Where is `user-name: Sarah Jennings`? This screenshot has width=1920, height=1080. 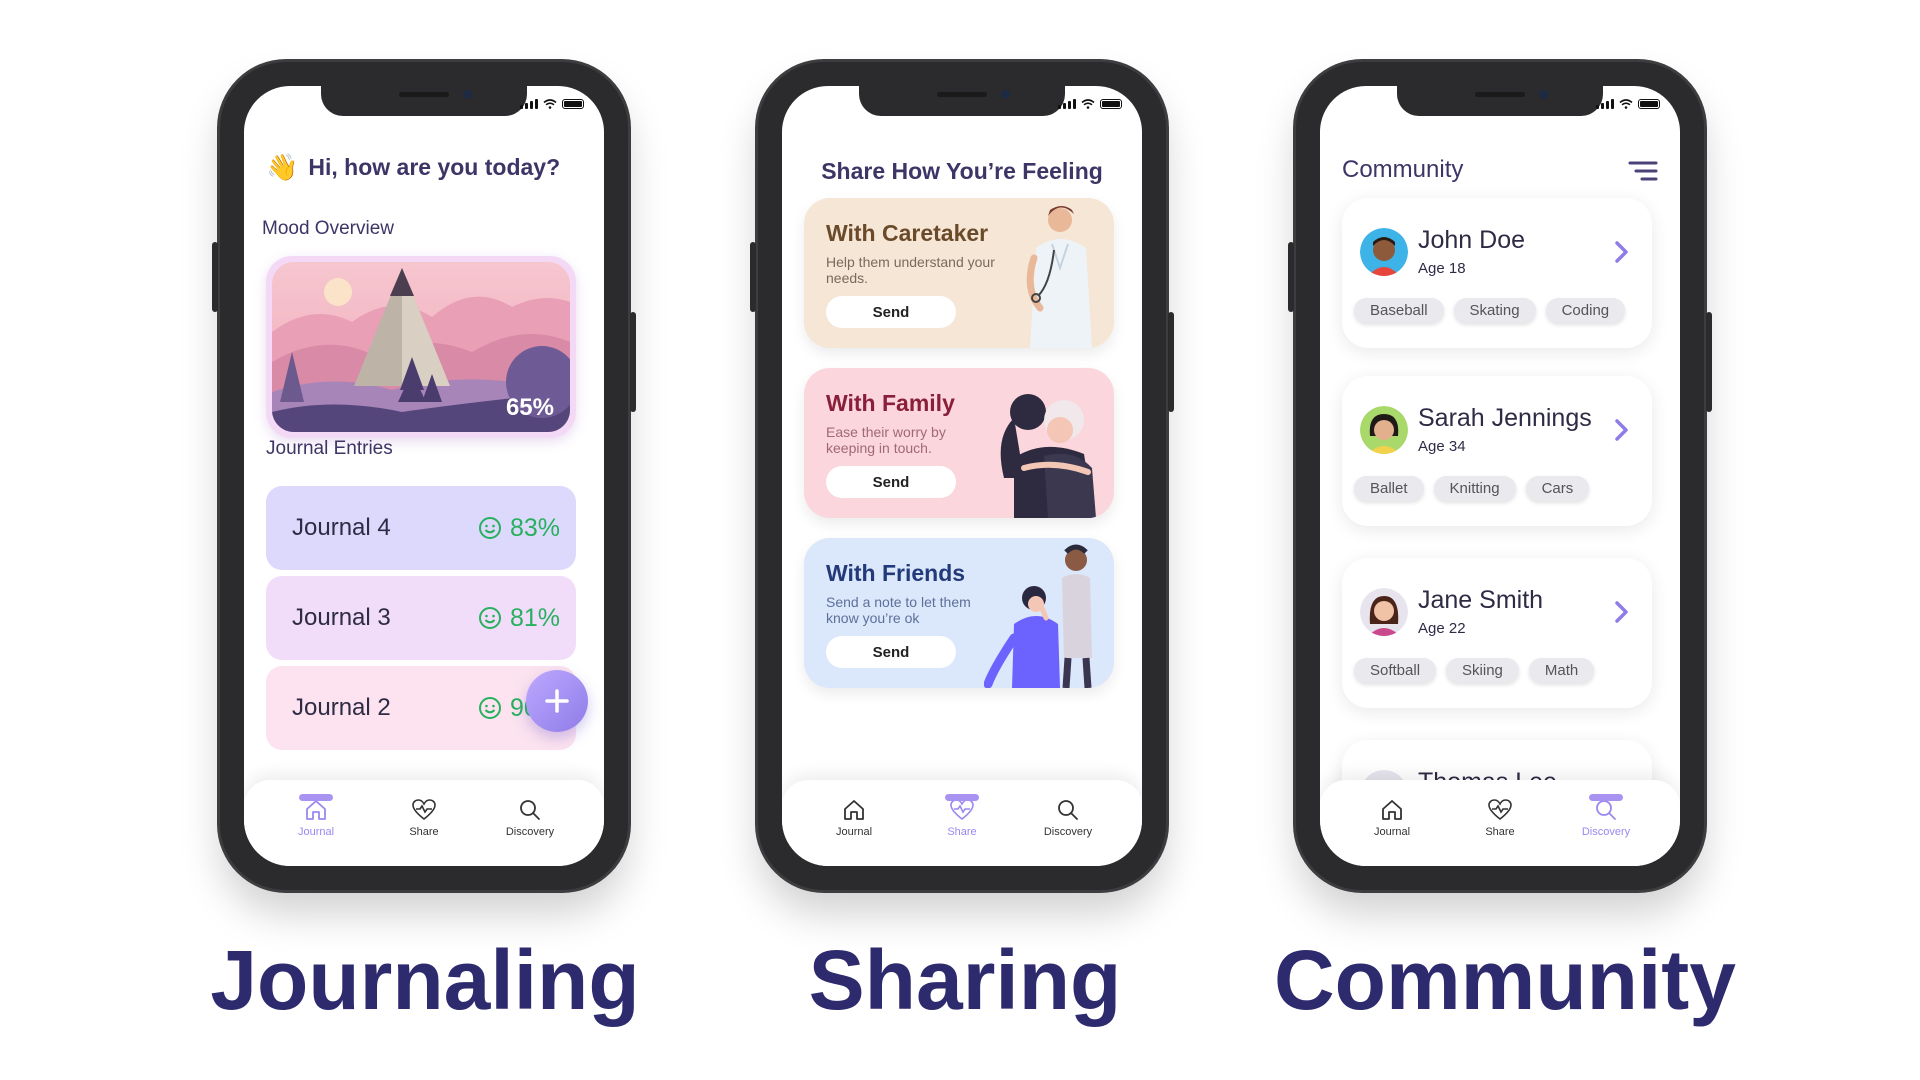 user-name: Sarah Jennings is located at coordinates (1505, 418).